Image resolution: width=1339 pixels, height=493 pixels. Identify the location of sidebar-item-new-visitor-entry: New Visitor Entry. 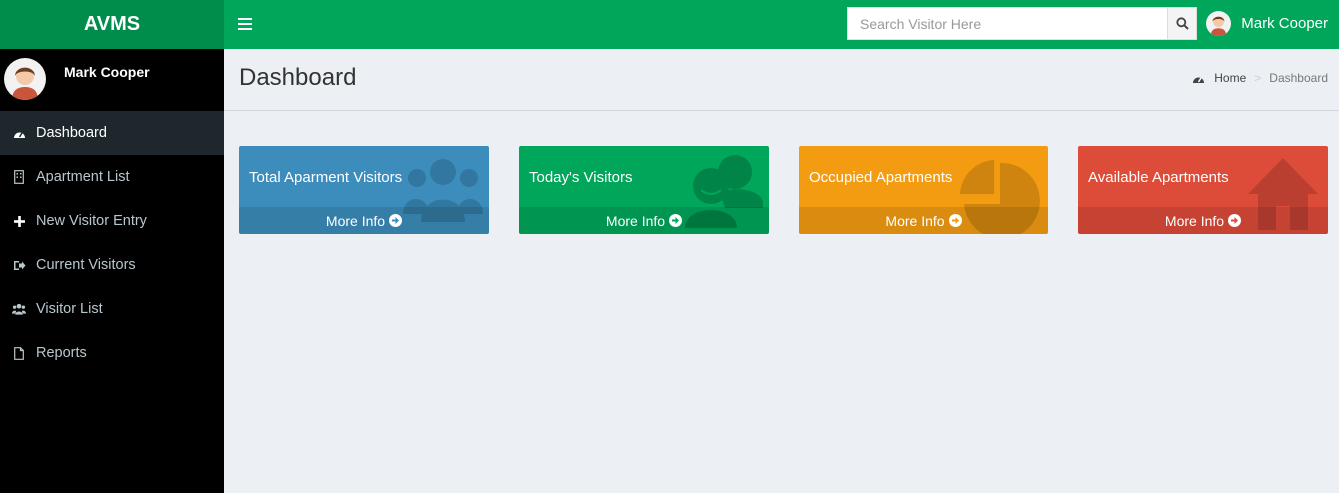
(112, 221).